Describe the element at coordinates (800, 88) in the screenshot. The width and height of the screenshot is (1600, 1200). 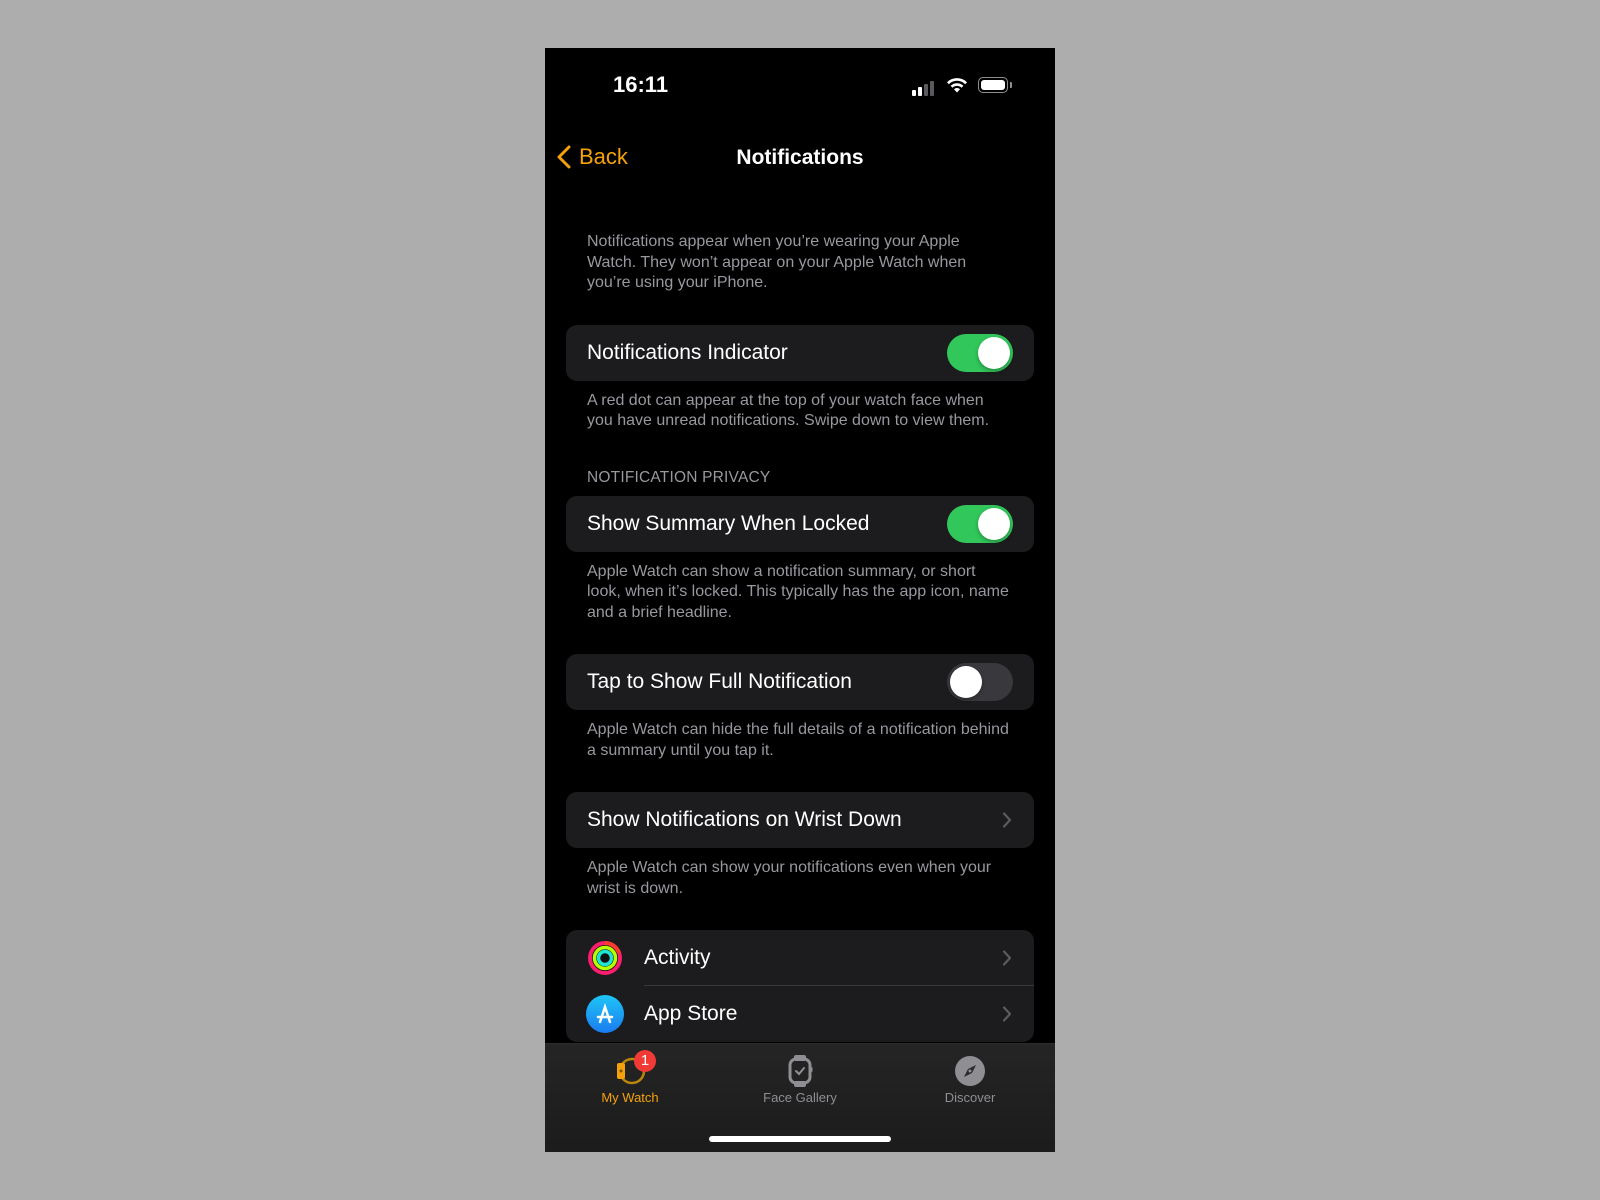
I see `status-bar: 16:11` at that location.